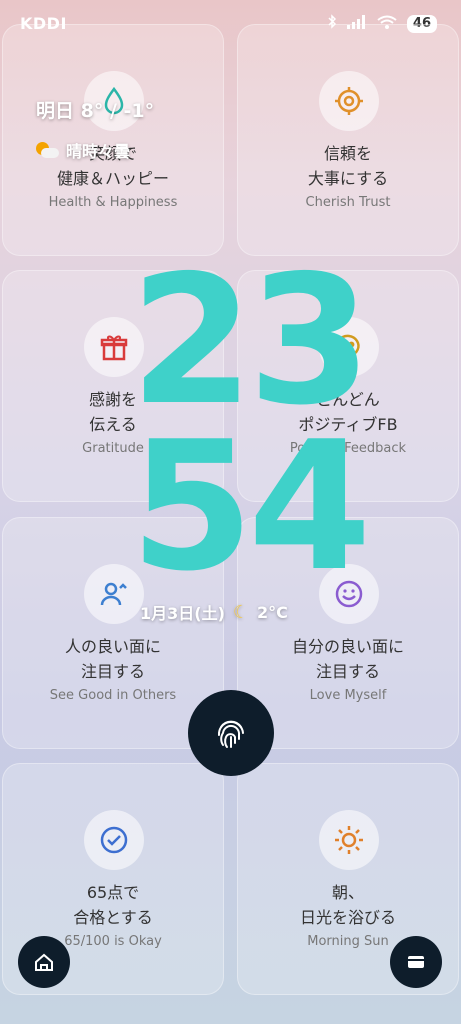 The image size is (461, 1024). I want to click on fingerprint-icon, so click(230, 734).